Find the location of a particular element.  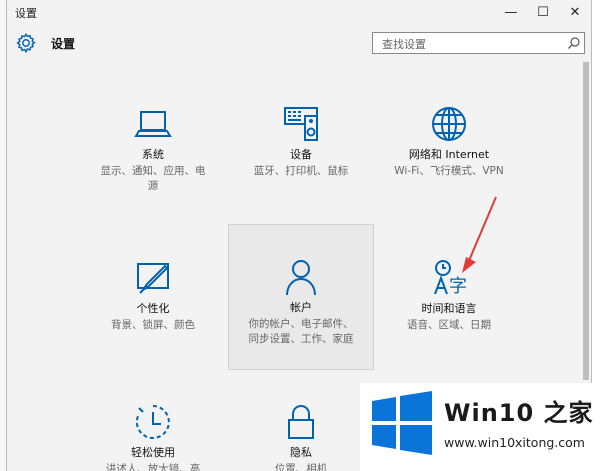

tile-network: 网络和 Internet Wi-Fi、飞行模式、VPN is located at coordinates (449, 141).